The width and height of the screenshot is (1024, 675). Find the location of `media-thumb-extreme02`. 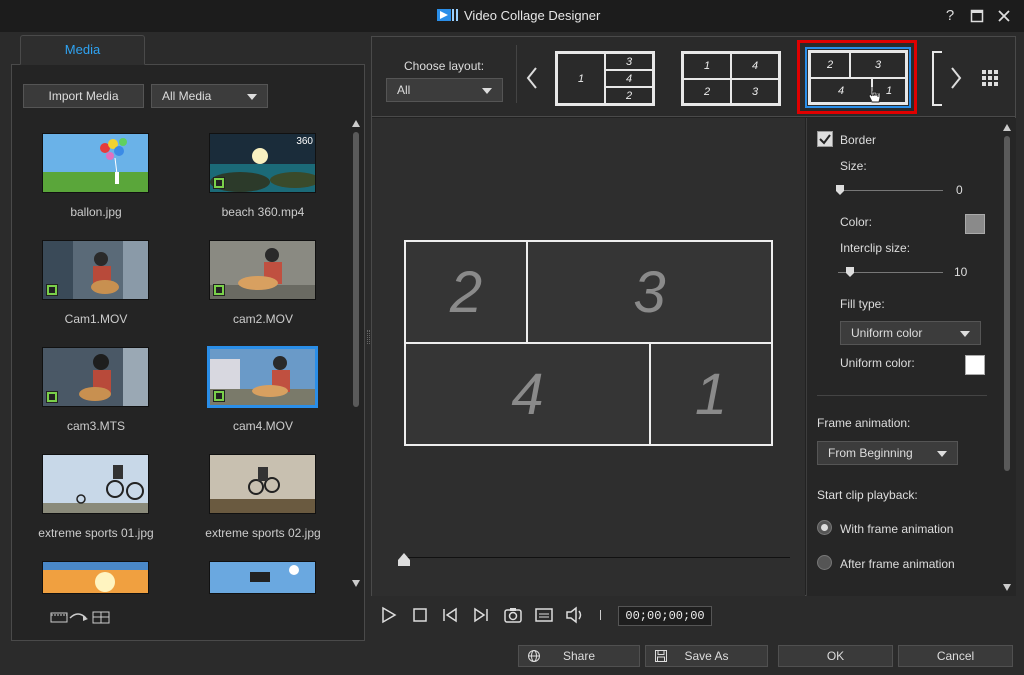

media-thumb-extreme02 is located at coordinates (262, 484).